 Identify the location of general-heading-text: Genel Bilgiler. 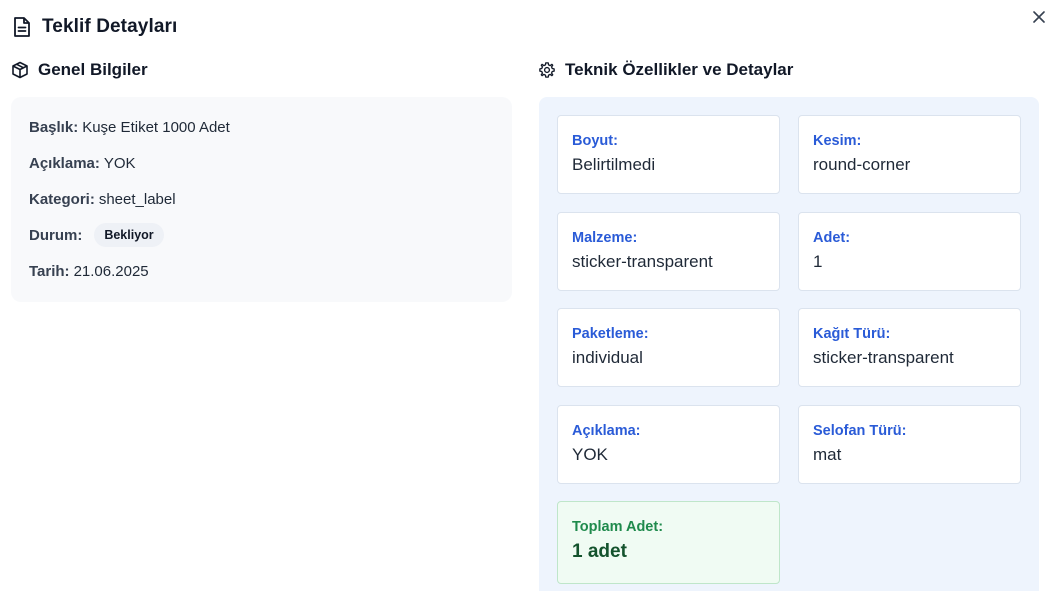
(93, 69).